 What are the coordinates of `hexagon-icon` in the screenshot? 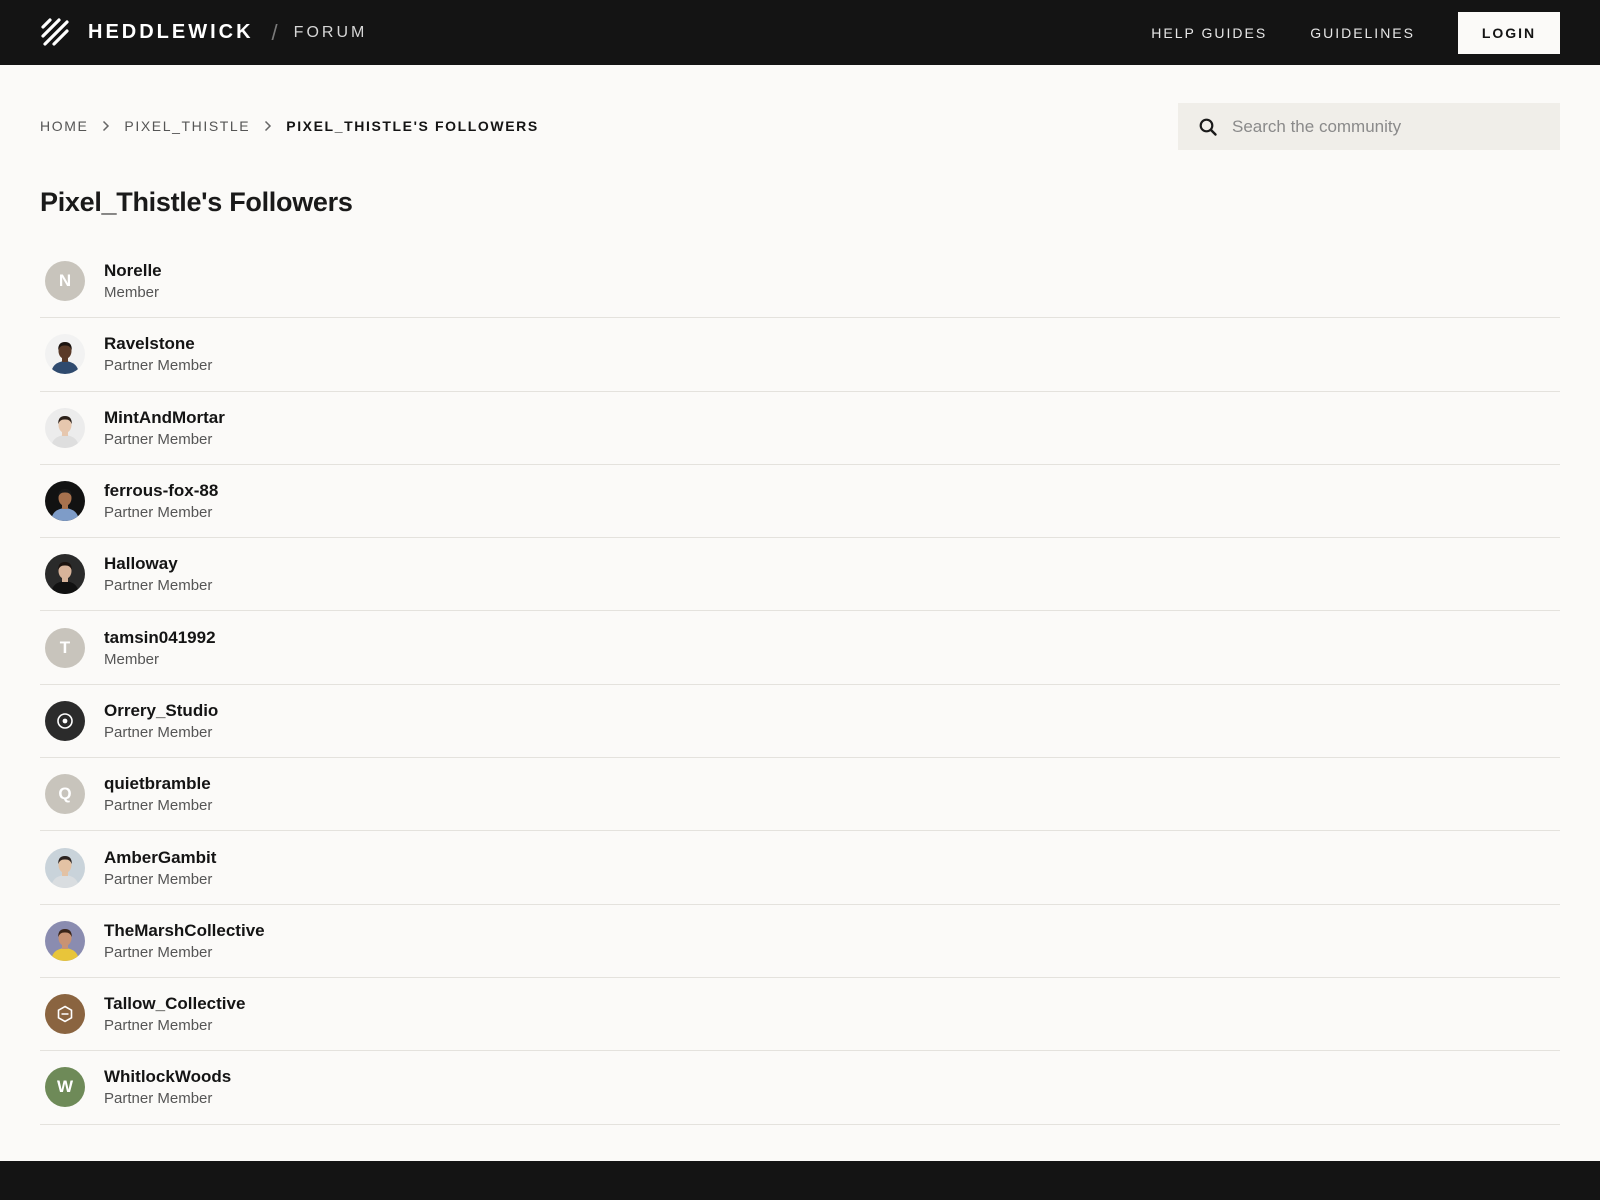 It's located at (65, 1014).